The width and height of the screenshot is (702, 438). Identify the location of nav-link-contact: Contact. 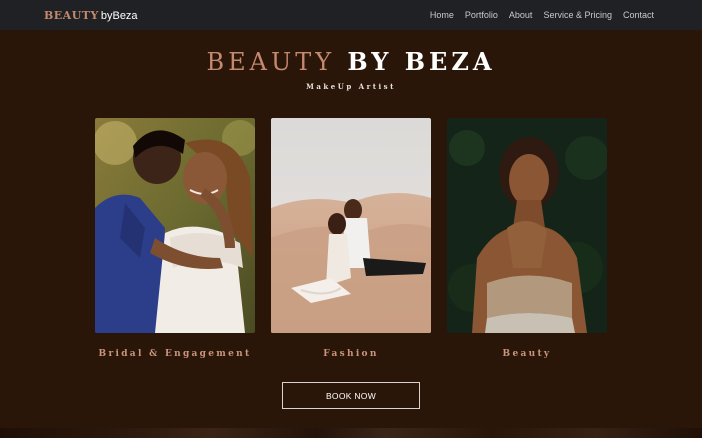
(638, 15).